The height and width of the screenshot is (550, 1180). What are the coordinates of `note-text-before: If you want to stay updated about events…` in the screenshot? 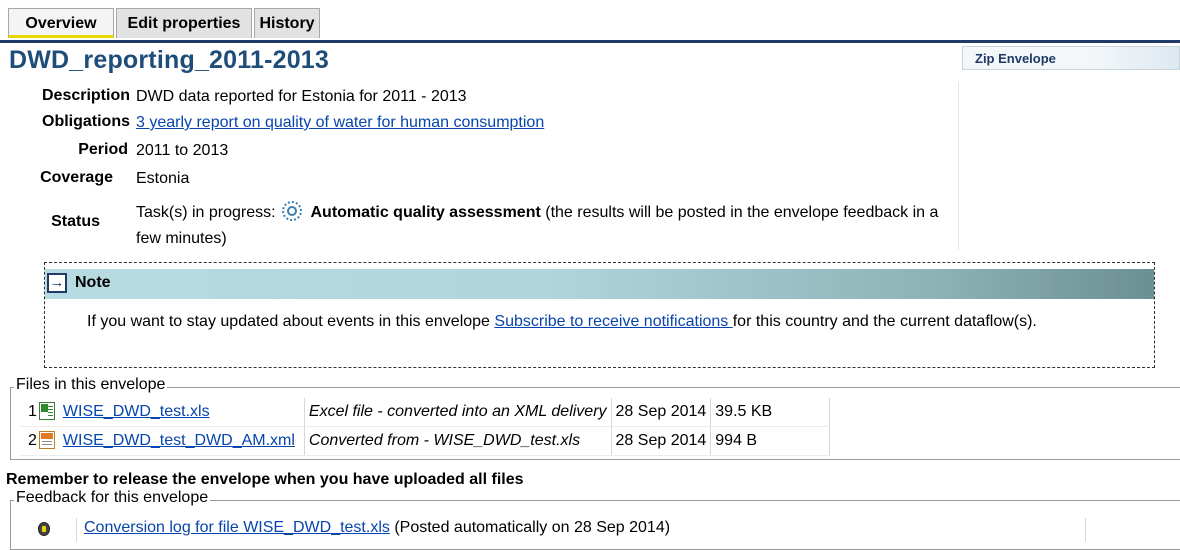 It's located at (291, 321).